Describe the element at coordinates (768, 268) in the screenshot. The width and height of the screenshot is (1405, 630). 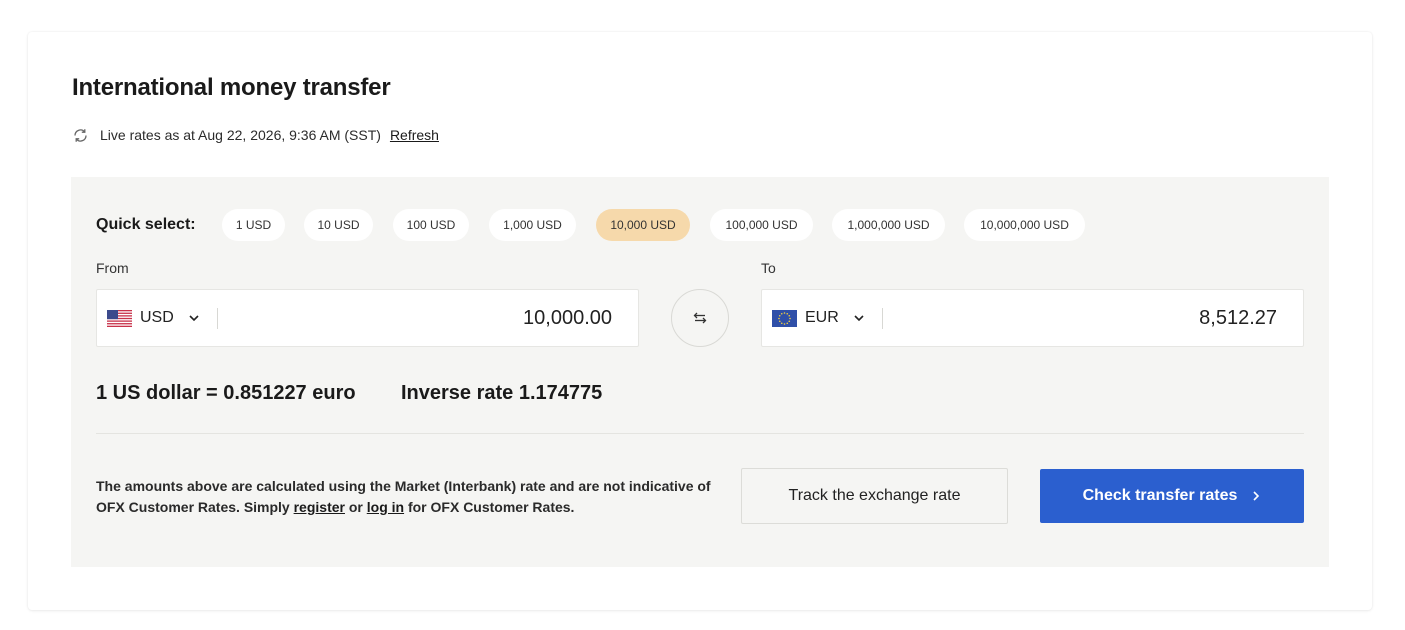
I see `to-label: To` at that location.